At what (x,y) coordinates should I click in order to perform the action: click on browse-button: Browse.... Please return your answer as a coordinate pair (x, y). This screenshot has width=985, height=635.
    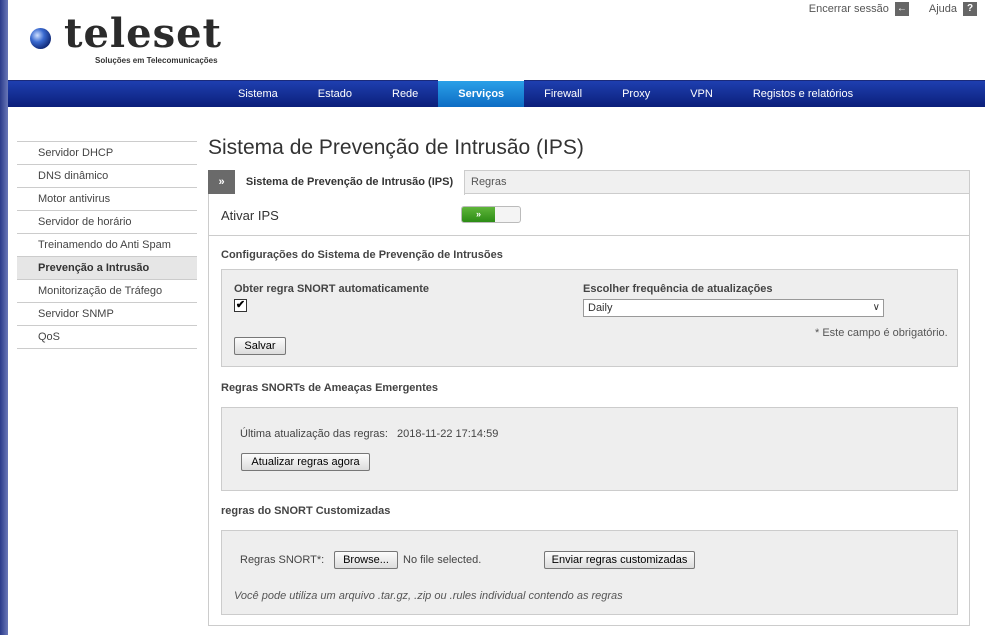
    Looking at the image, I should click on (366, 560).